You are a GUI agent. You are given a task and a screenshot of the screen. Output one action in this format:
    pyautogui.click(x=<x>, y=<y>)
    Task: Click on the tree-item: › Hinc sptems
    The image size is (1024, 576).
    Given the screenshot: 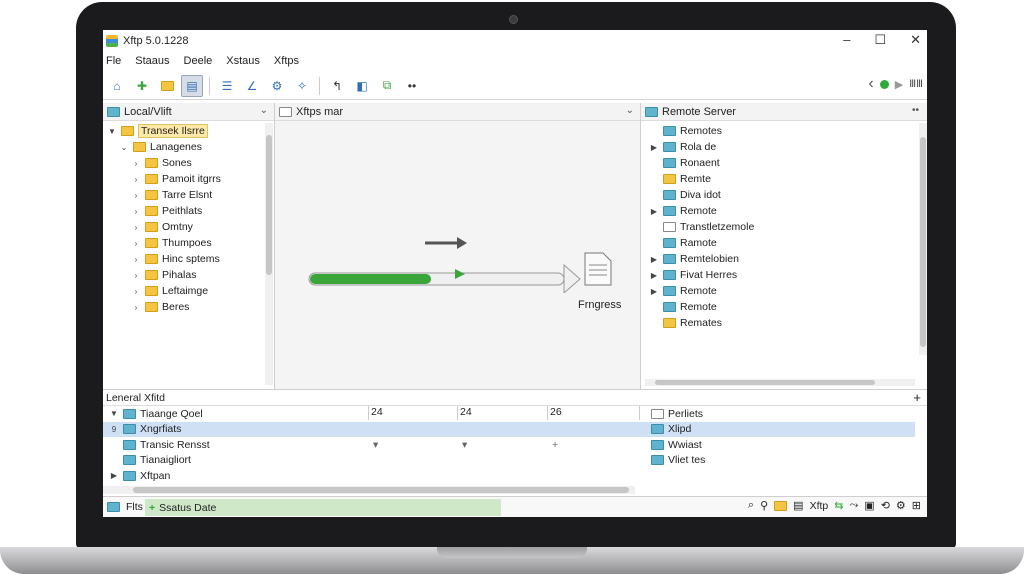 What is the action you would take?
    pyautogui.click(x=183, y=259)
    